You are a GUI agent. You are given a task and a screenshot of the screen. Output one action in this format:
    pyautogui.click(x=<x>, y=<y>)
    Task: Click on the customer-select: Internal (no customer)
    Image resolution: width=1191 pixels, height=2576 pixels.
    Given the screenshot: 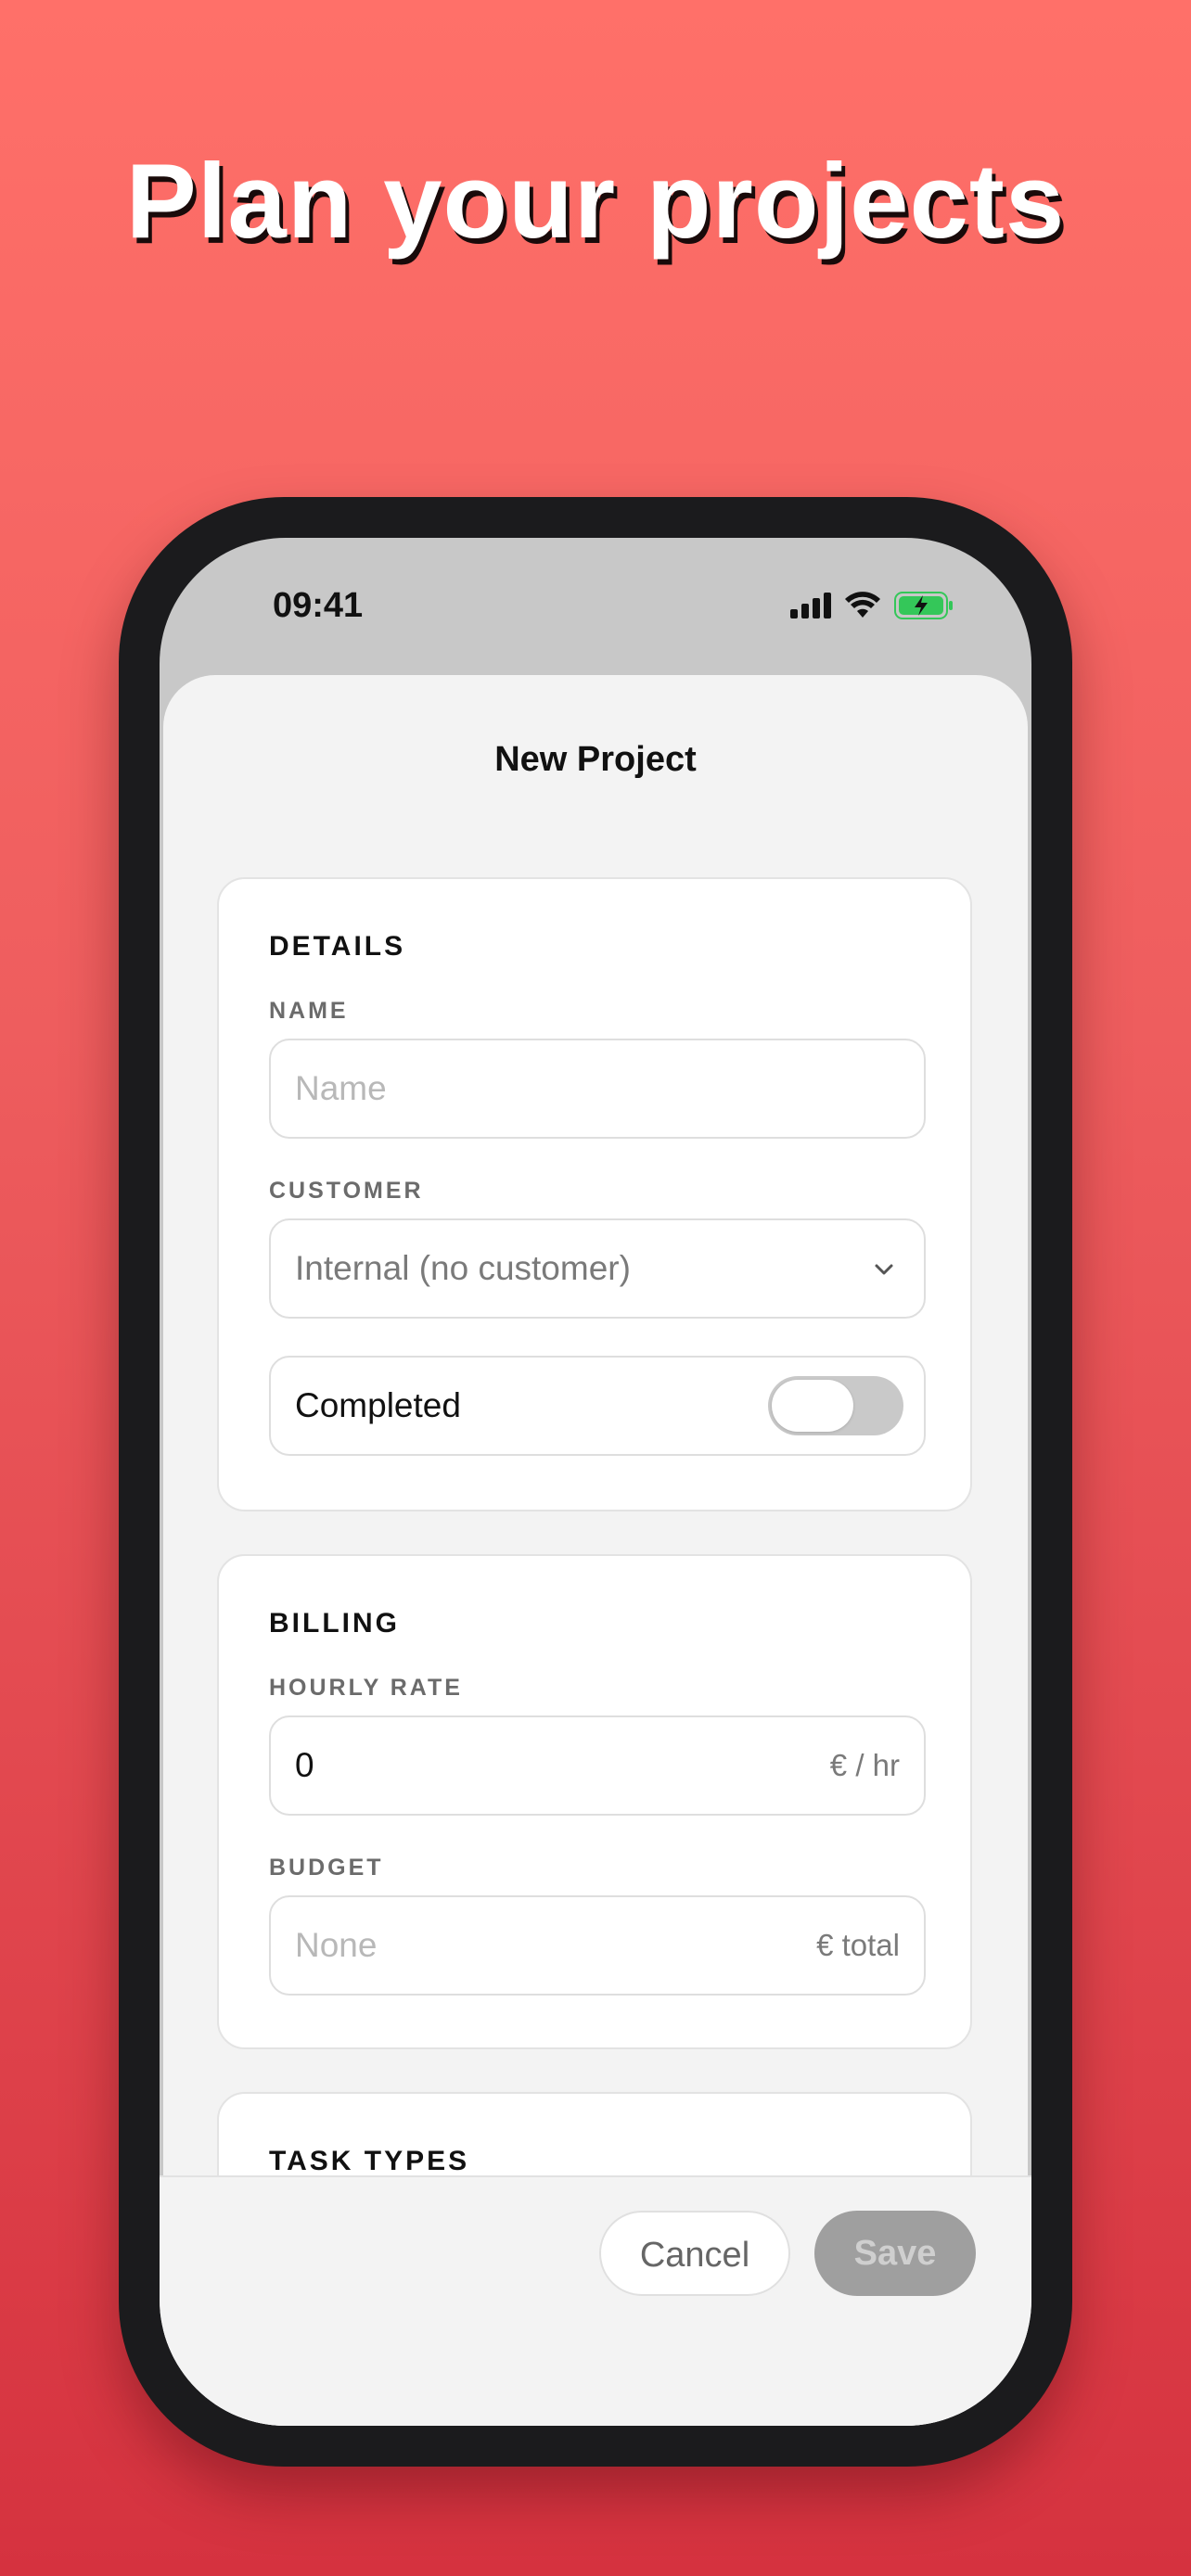 What is the action you would take?
    pyautogui.click(x=597, y=1269)
    